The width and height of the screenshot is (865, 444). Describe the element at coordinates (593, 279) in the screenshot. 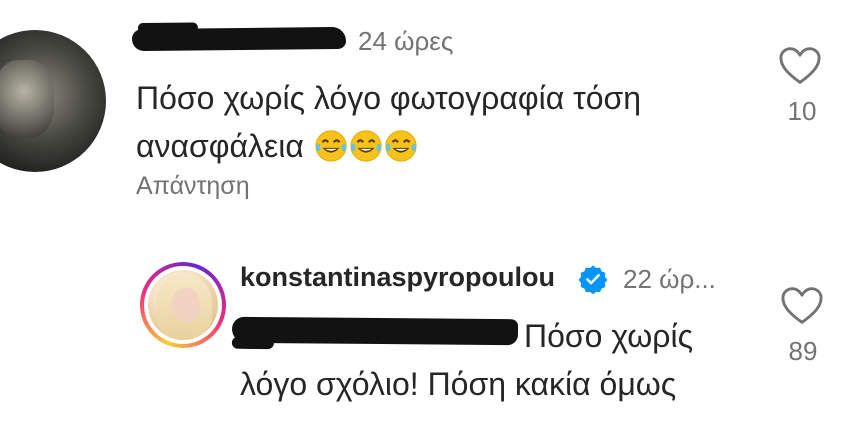

I see `verified-badge-icon` at that location.